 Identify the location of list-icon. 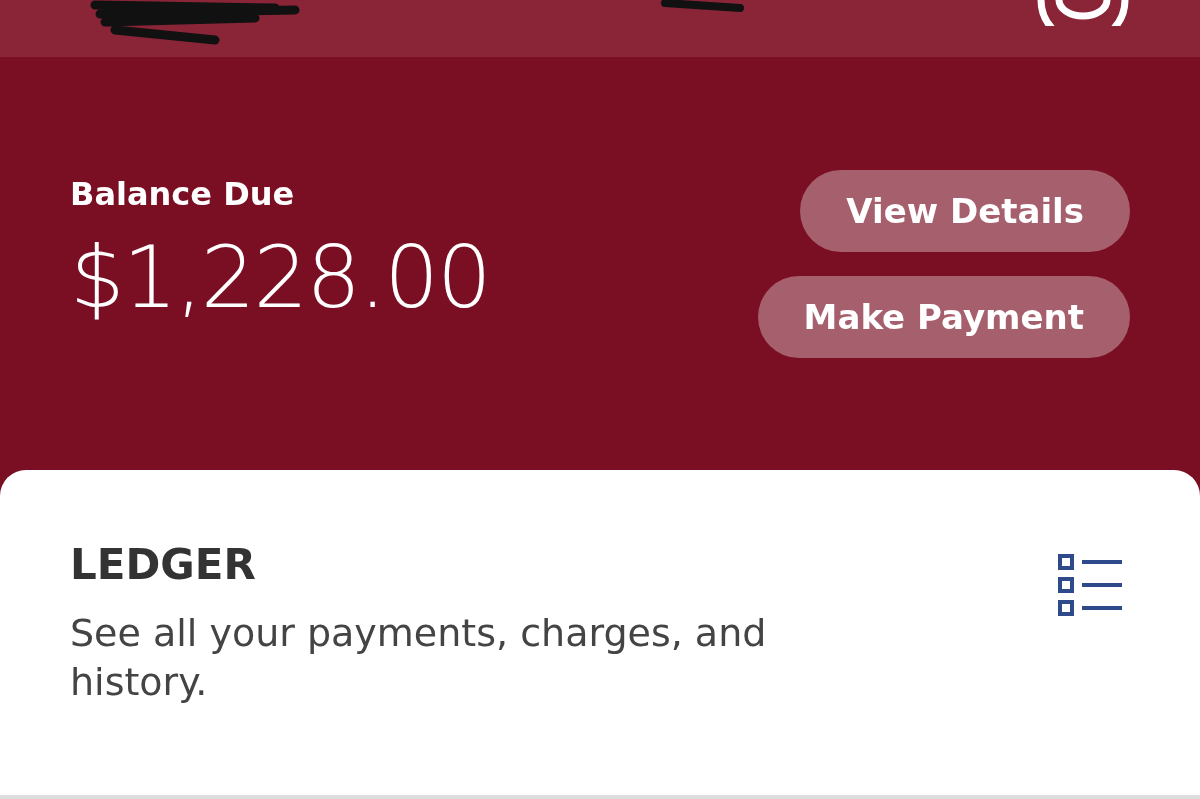
(1091, 585).